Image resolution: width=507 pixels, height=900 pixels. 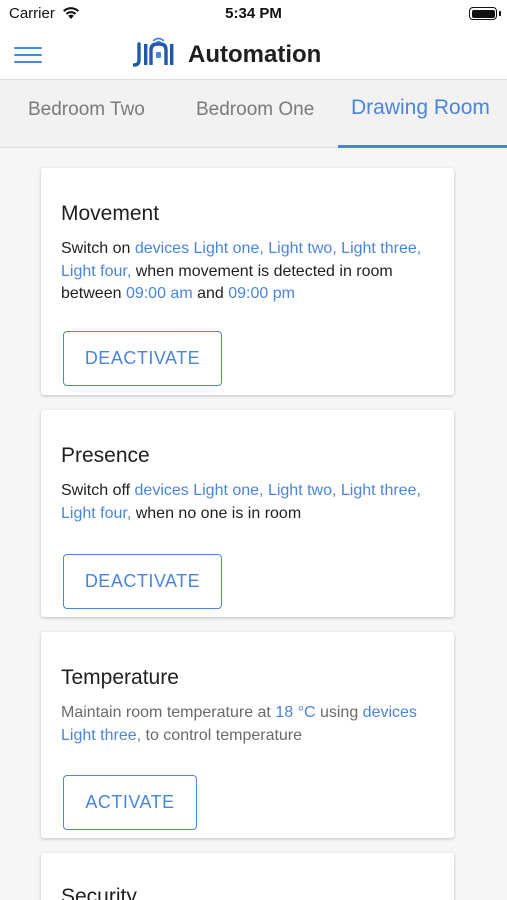 I want to click on desc-text: Switch off, so click(x=98, y=490).